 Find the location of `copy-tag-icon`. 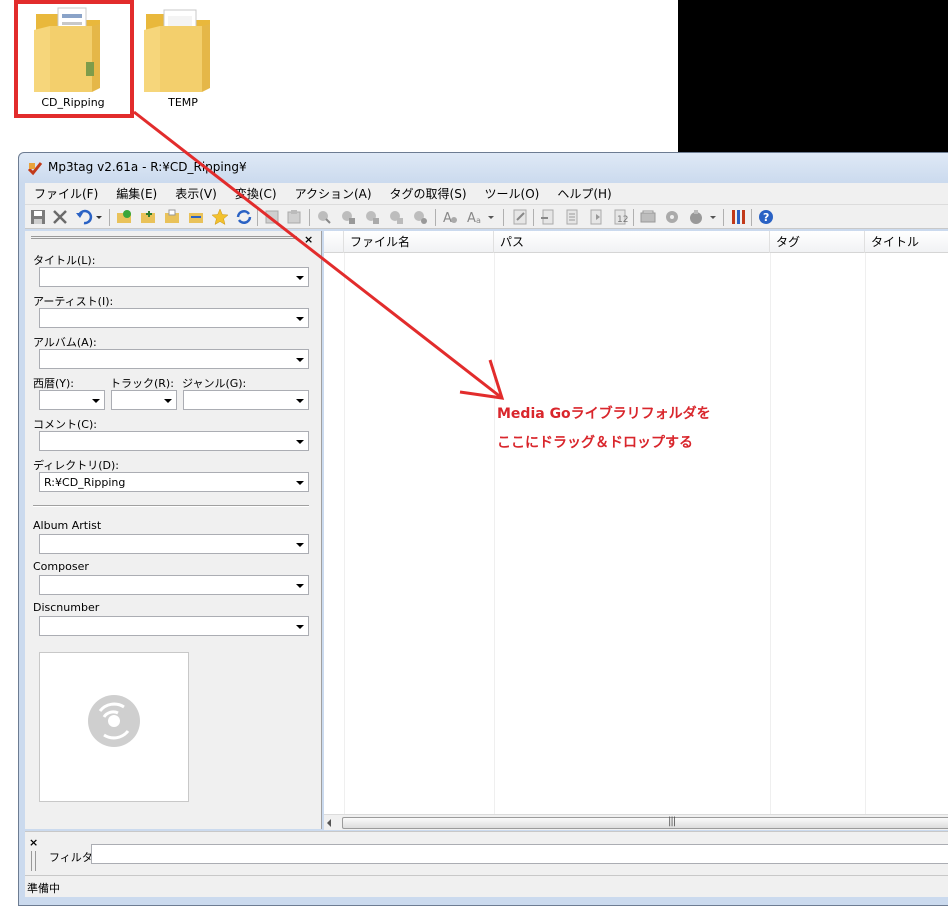

copy-tag-icon is located at coordinates (272, 217).